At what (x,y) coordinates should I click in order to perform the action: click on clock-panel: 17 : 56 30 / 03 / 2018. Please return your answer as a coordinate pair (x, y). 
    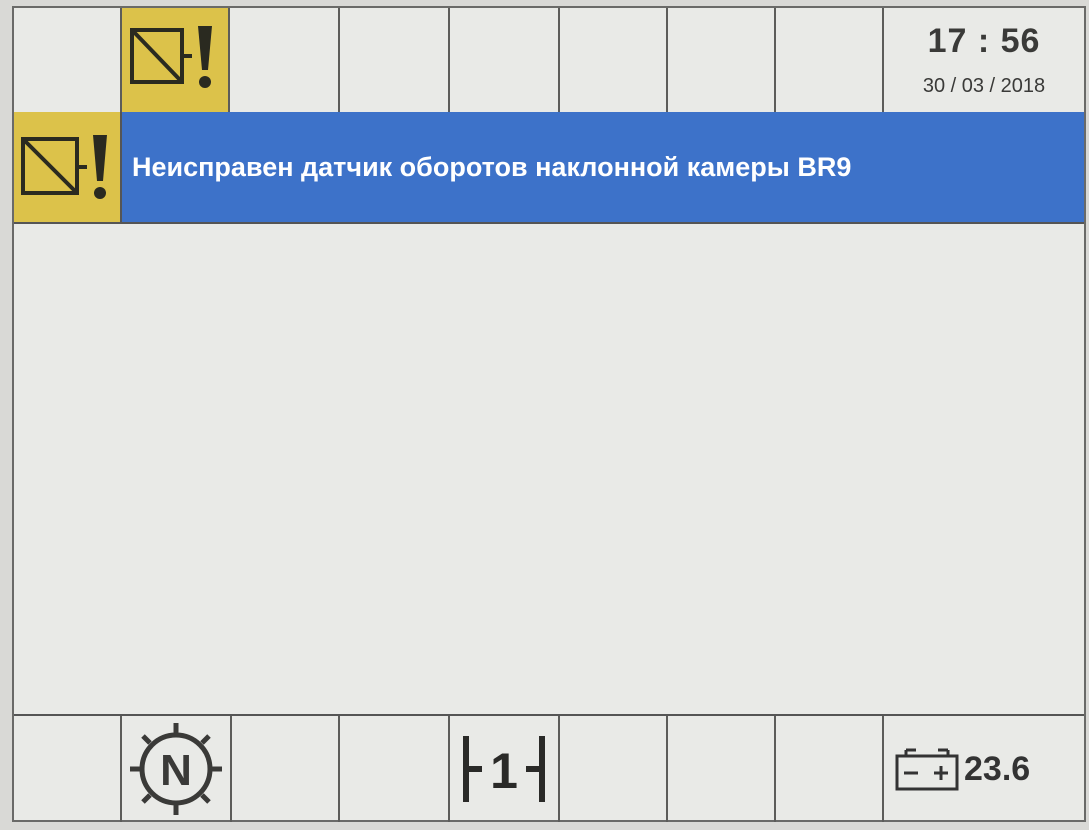
    Looking at the image, I should click on (984, 60).